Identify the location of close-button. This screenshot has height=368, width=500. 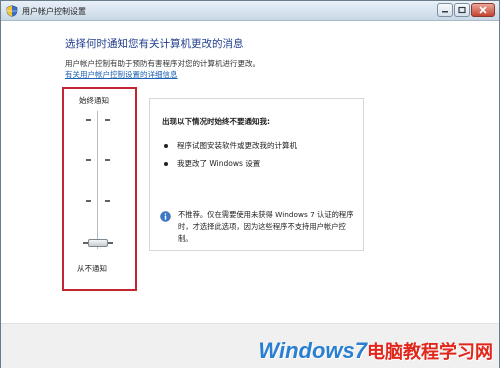
(483, 10).